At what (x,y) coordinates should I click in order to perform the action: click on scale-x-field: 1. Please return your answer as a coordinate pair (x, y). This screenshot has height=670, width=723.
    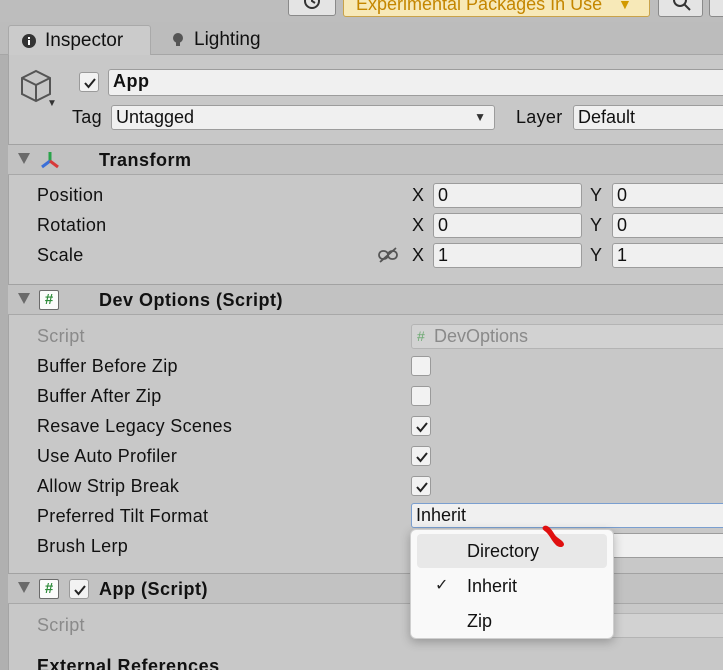
    Looking at the image, I should click on (507, 255).